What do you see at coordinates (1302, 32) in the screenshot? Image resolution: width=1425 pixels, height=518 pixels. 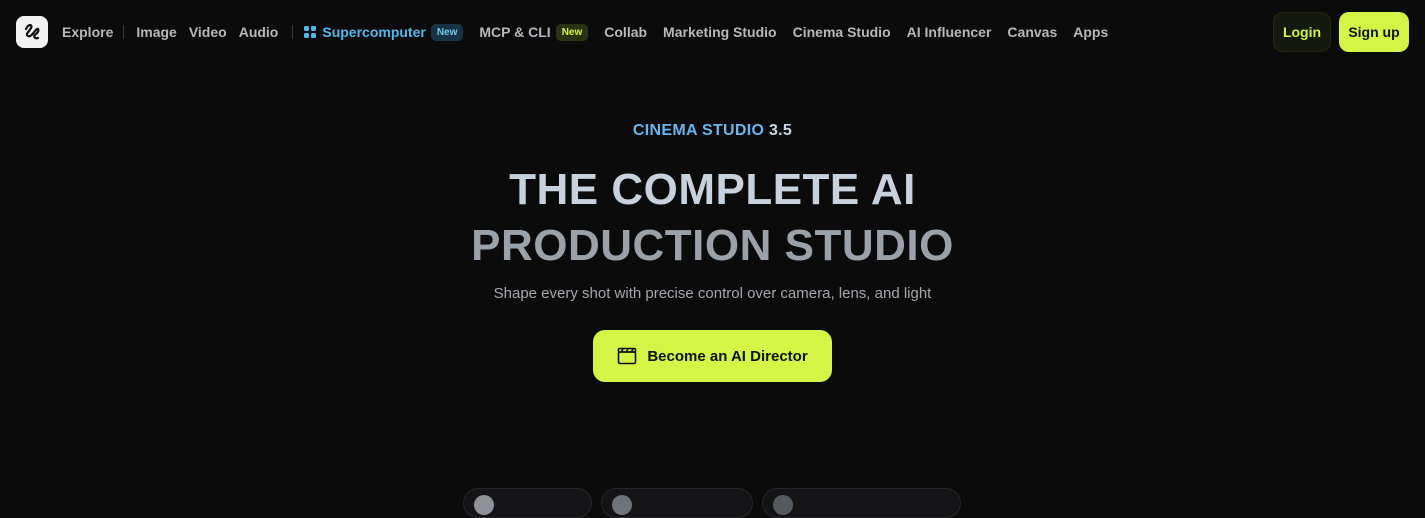 I see `login-button: Login` at bounding box center [1302, 32].